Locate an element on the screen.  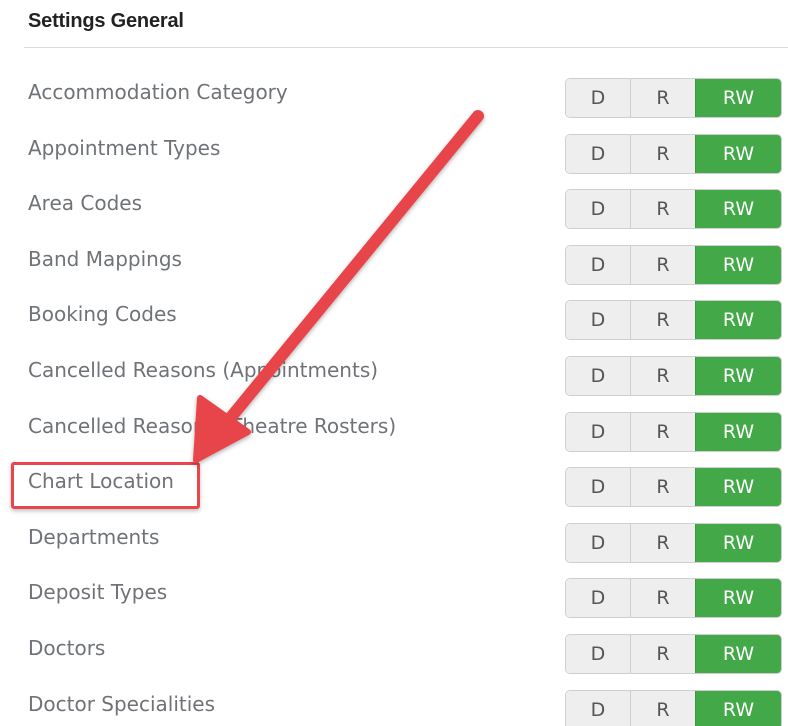
section-divider is located at coordinates (406, 47).